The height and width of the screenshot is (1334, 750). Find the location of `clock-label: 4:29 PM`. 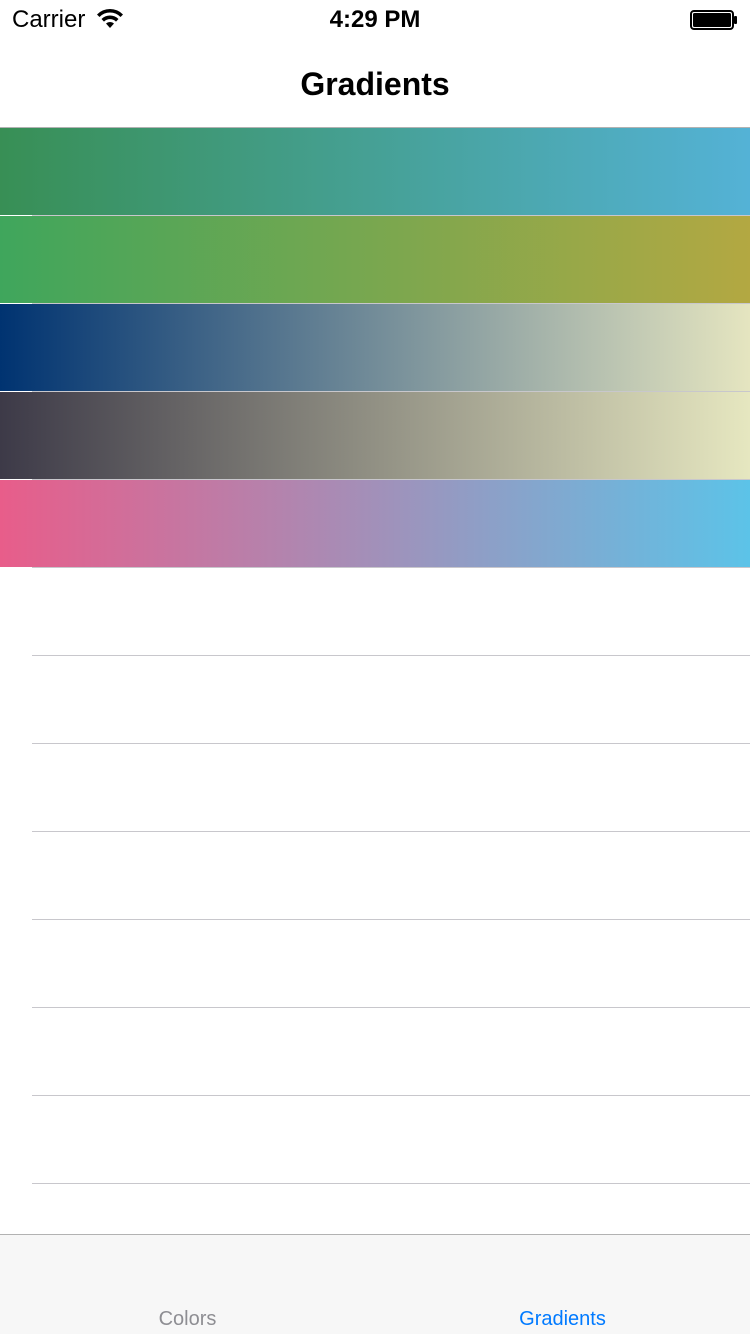

clock-label: 4:29 PM is located at coordinates (375, 19).